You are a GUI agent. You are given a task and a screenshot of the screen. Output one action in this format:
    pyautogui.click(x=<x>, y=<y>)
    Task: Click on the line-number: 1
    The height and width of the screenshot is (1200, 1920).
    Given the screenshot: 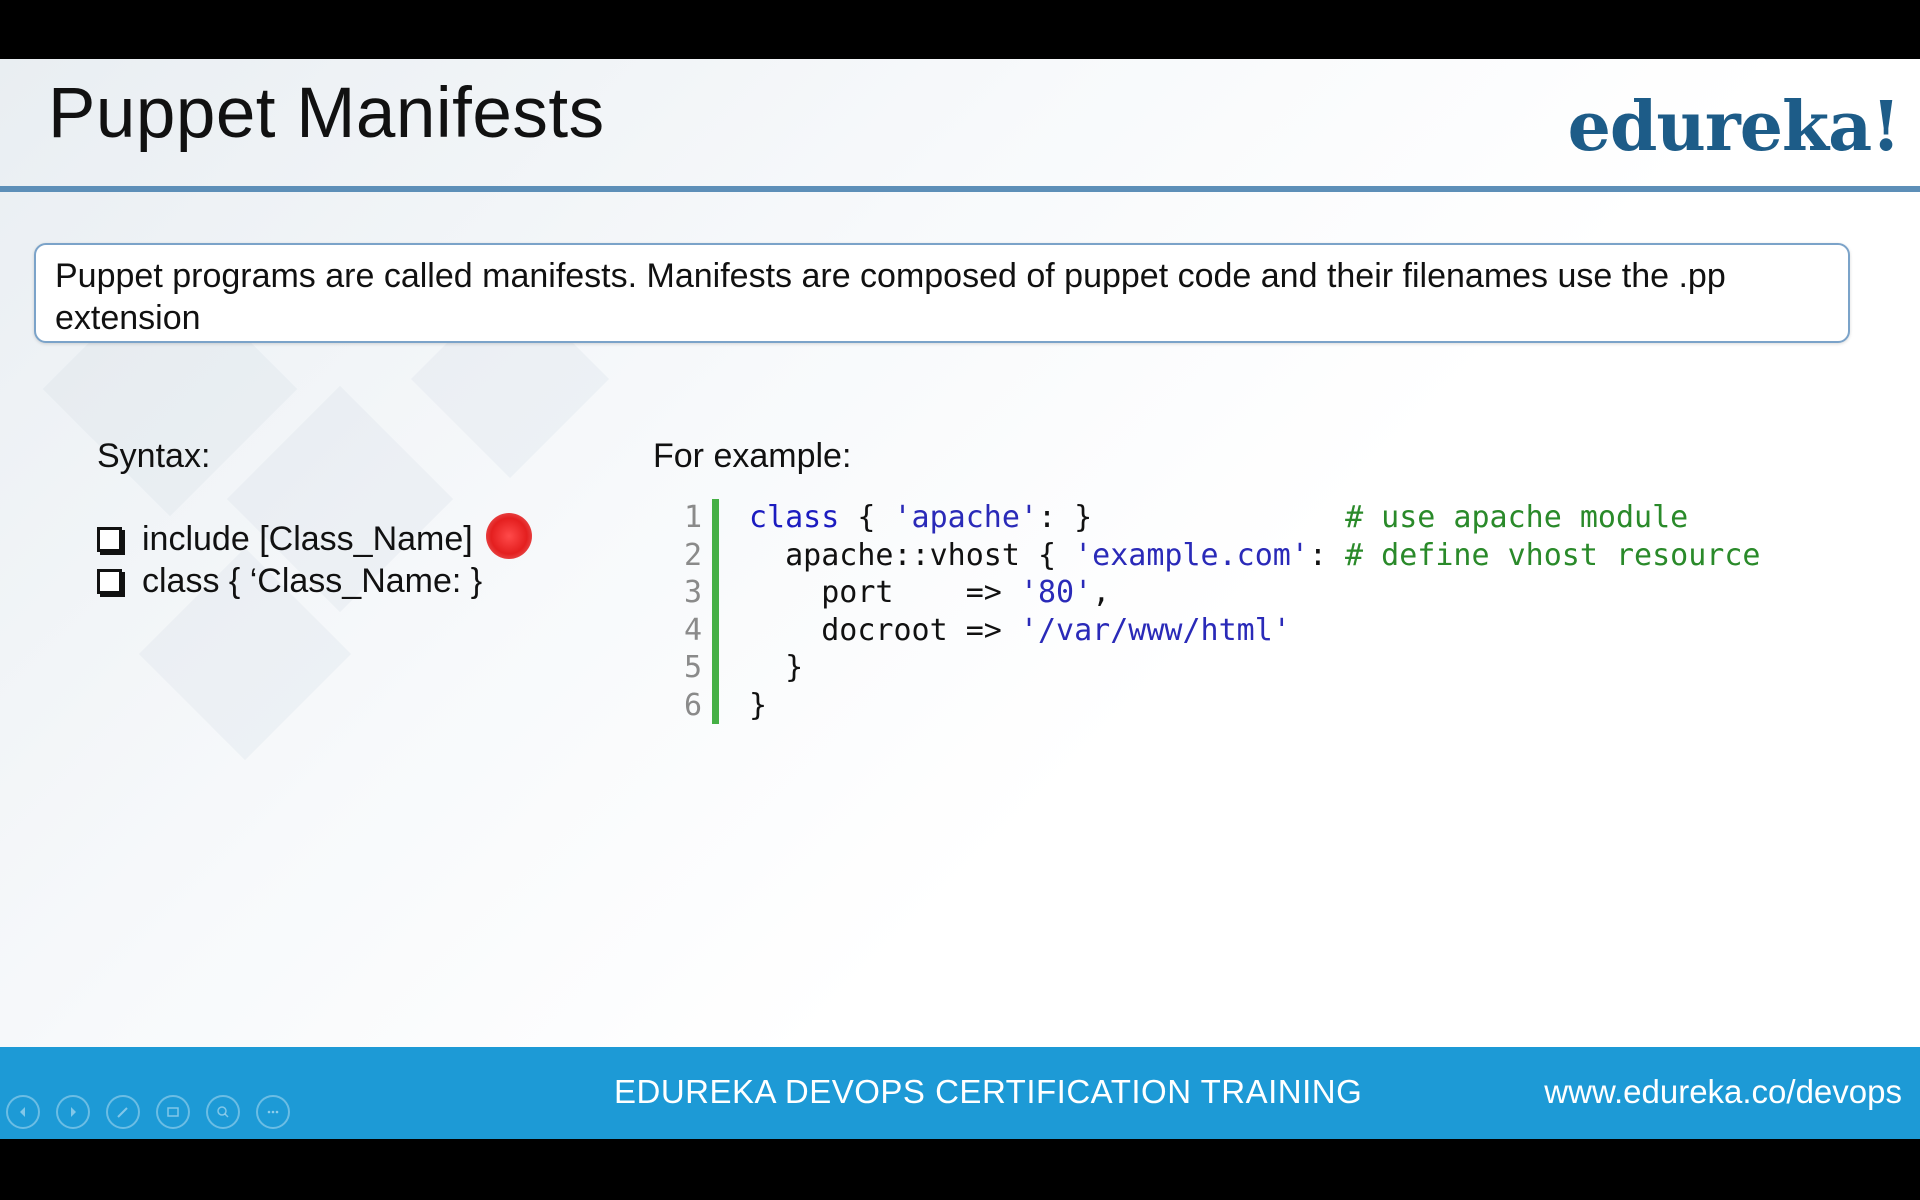 What is the action you would take?
    pyautogui.click(x=692, y=517)
    